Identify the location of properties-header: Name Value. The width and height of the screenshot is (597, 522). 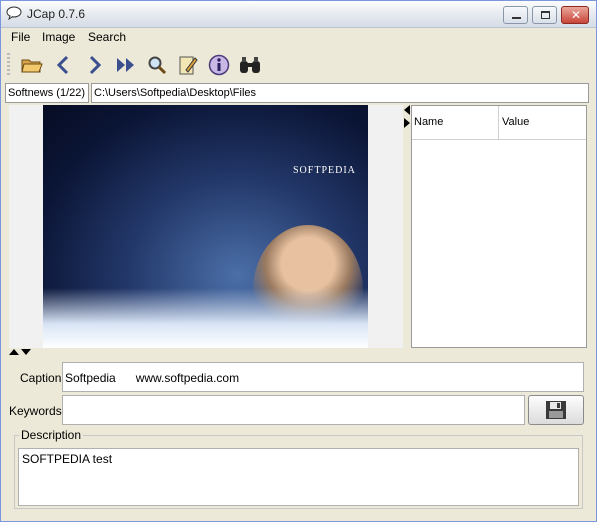
(499, 123).